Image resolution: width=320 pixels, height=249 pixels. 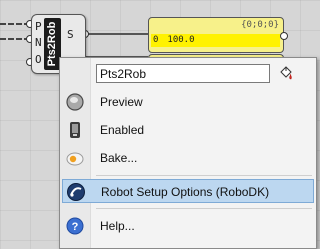 What do you see at coordinates (117, 34) in the screenshot?
I see `output-wire` at bounding box center [117, 34].